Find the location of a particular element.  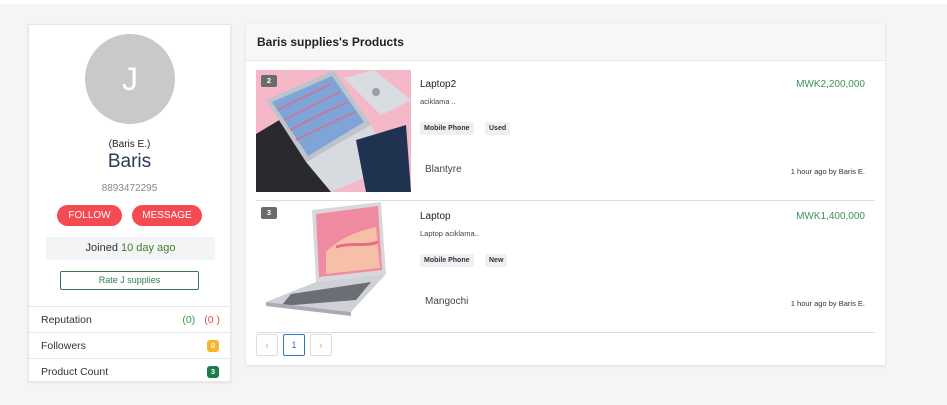

pagination-page-1: 1 is located at coordinates (294, 345).